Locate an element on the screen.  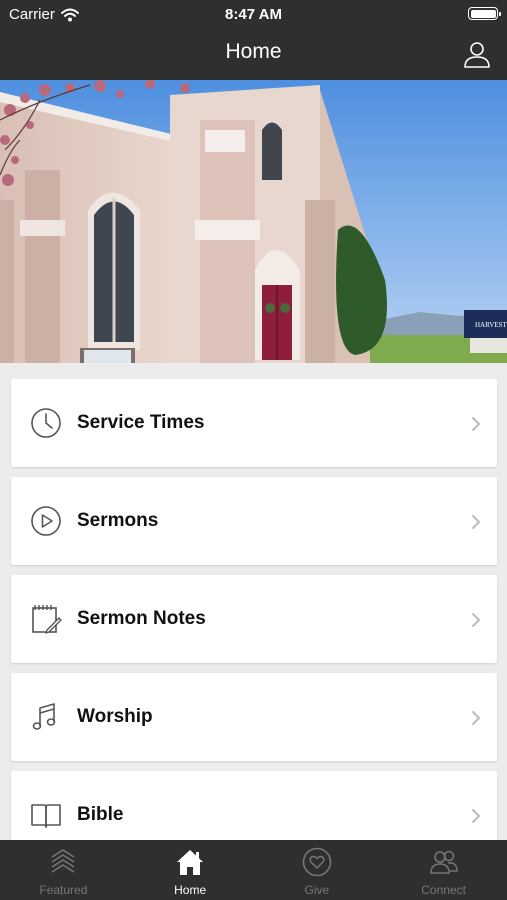
menu-item-label: Worship is located at coordinates (115, 716).